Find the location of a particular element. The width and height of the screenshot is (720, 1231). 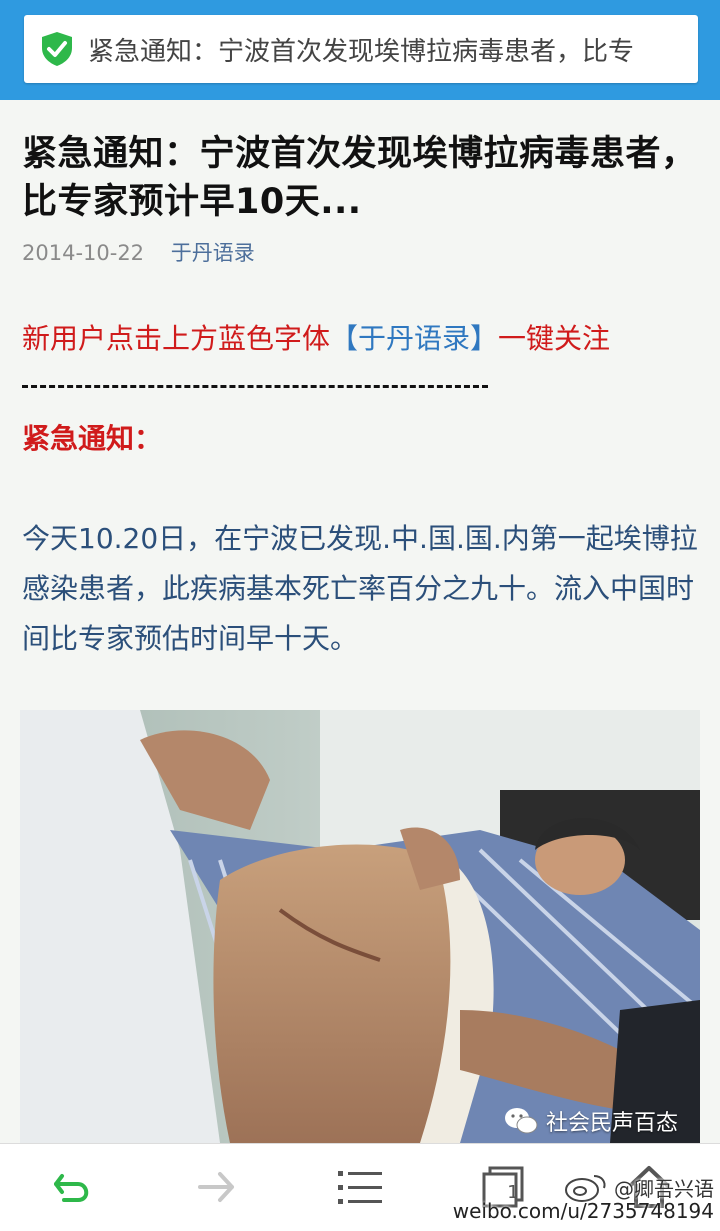

photo-watermark: 社会民声百态 is located at coordinates (591, 1121).